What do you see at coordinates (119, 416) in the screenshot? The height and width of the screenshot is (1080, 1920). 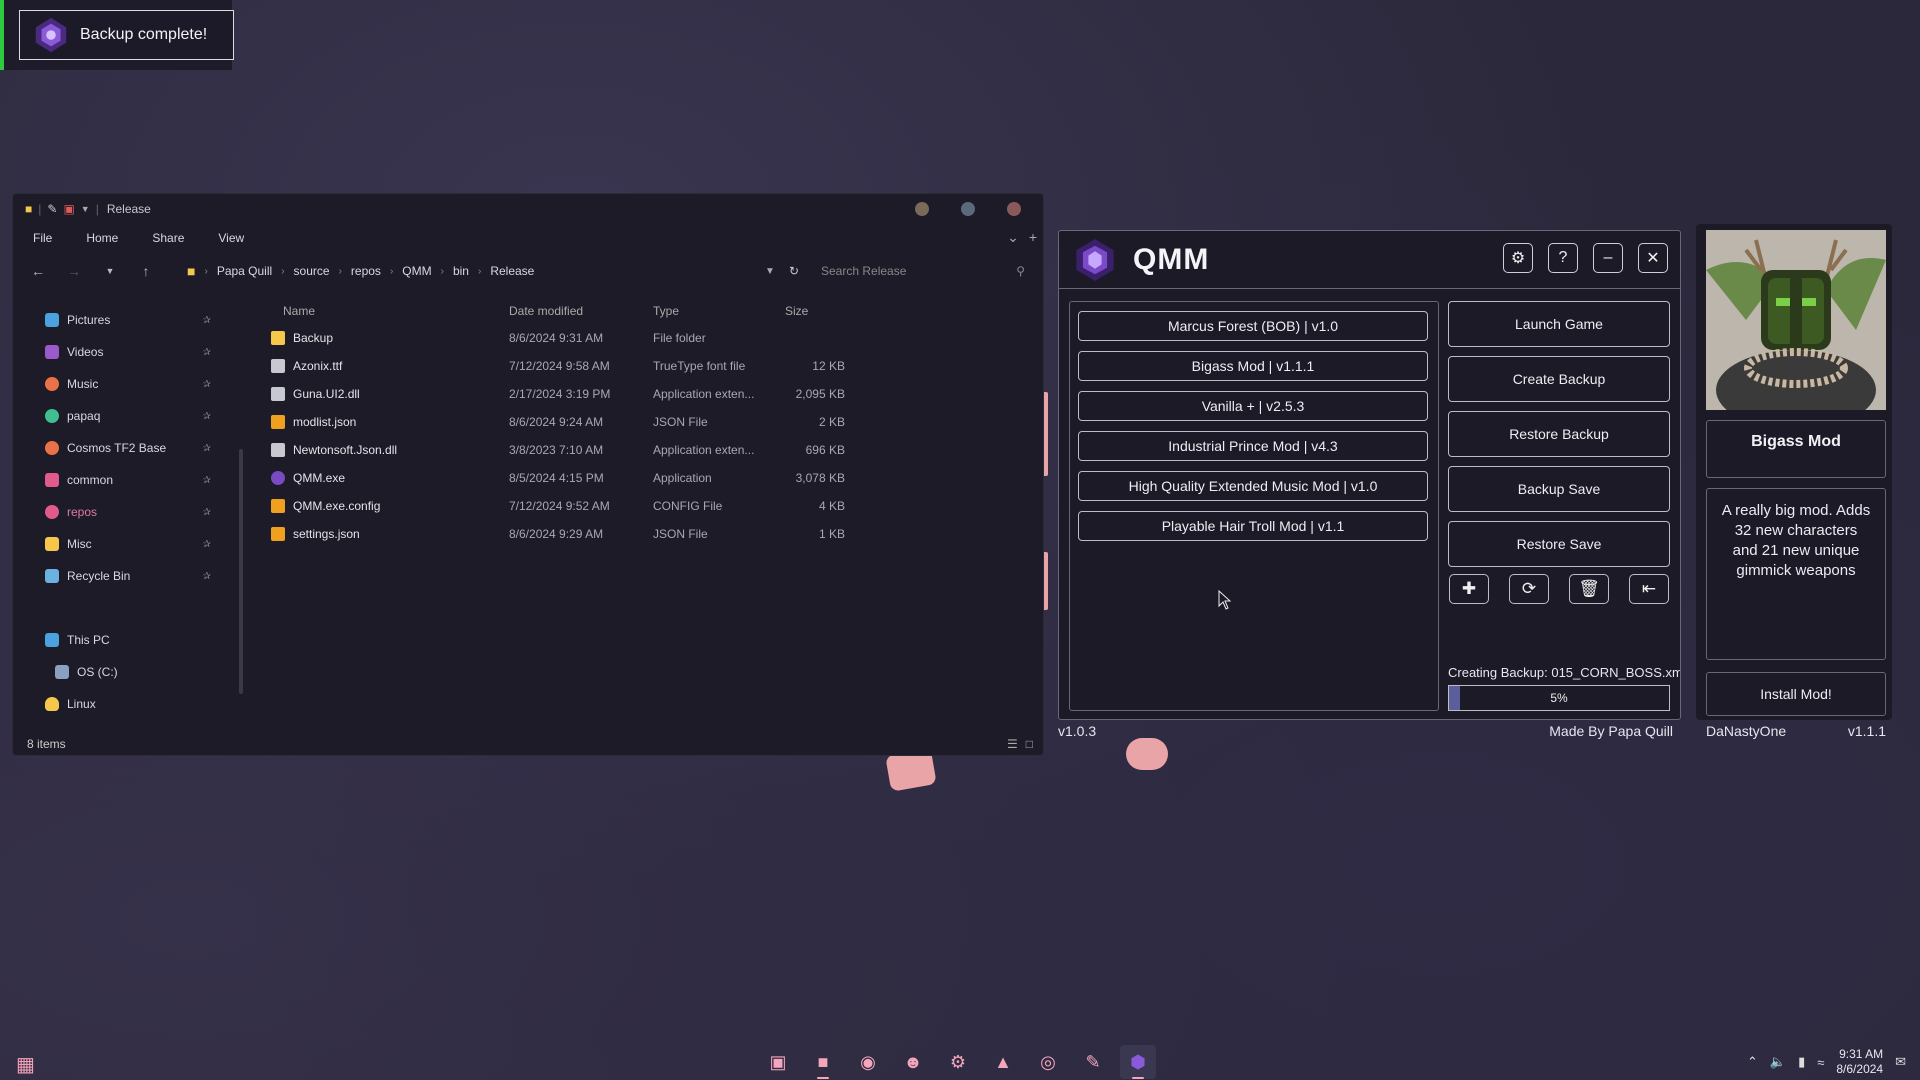 I see `sidebar-item-papaq: papaq ✰` at bounding box center [119, 416].